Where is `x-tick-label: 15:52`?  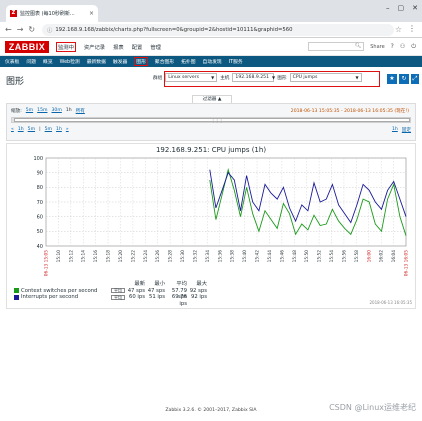 x-tick-label: 15:52 is located at coordinates (320, 256).